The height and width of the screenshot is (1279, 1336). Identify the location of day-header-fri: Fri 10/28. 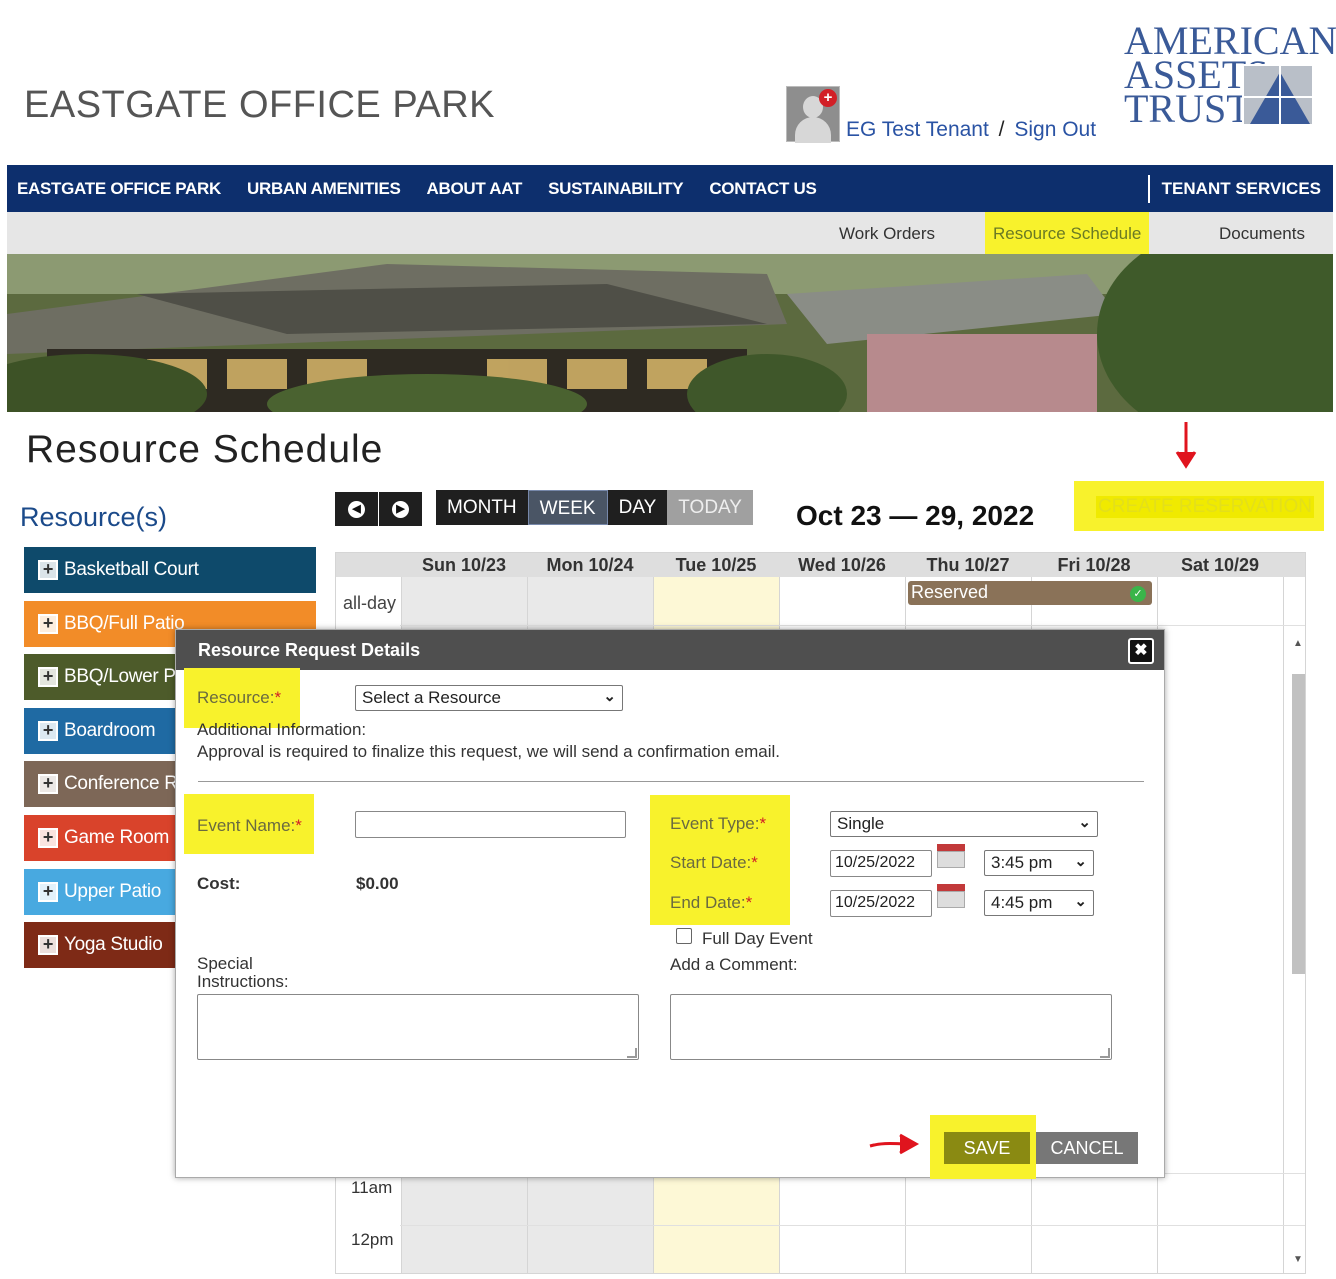
(1094, 565).